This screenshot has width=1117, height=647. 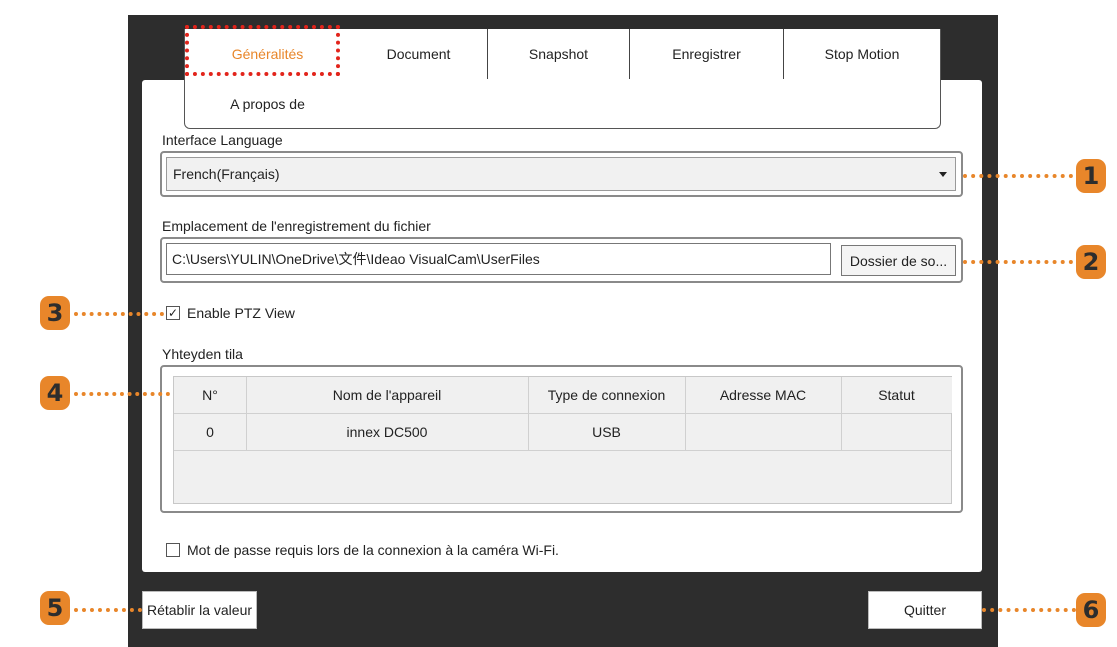 I want to click on tab-snapshot: Snapshot, so click(x=558, y=54).